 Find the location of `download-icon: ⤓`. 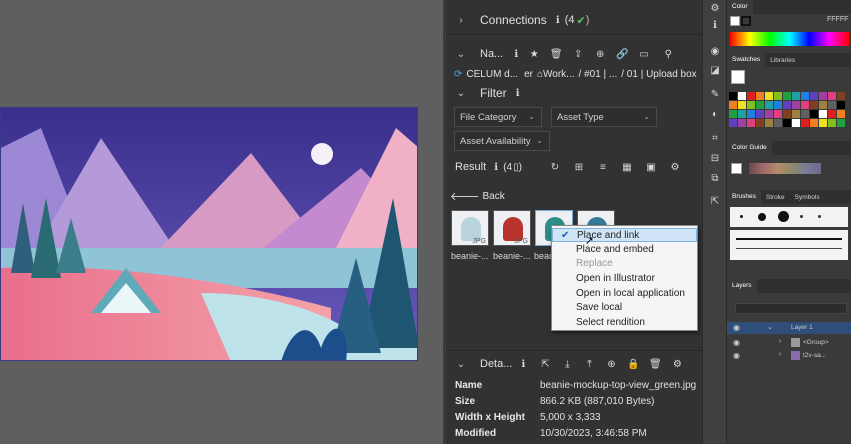

download-icon: ⤓ is located at coordinates (567, 364).